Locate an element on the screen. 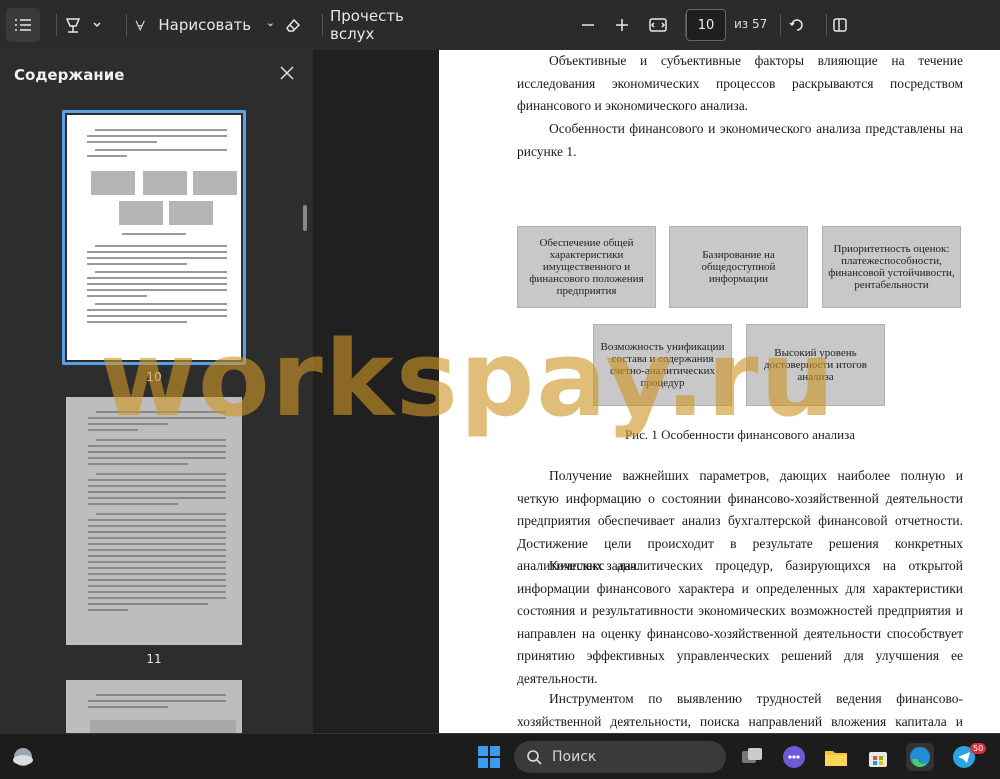 Image resolution: width=1000 pixels, height=779 pixels. watermark: workspay.ru is located at coordinates (468, 379).